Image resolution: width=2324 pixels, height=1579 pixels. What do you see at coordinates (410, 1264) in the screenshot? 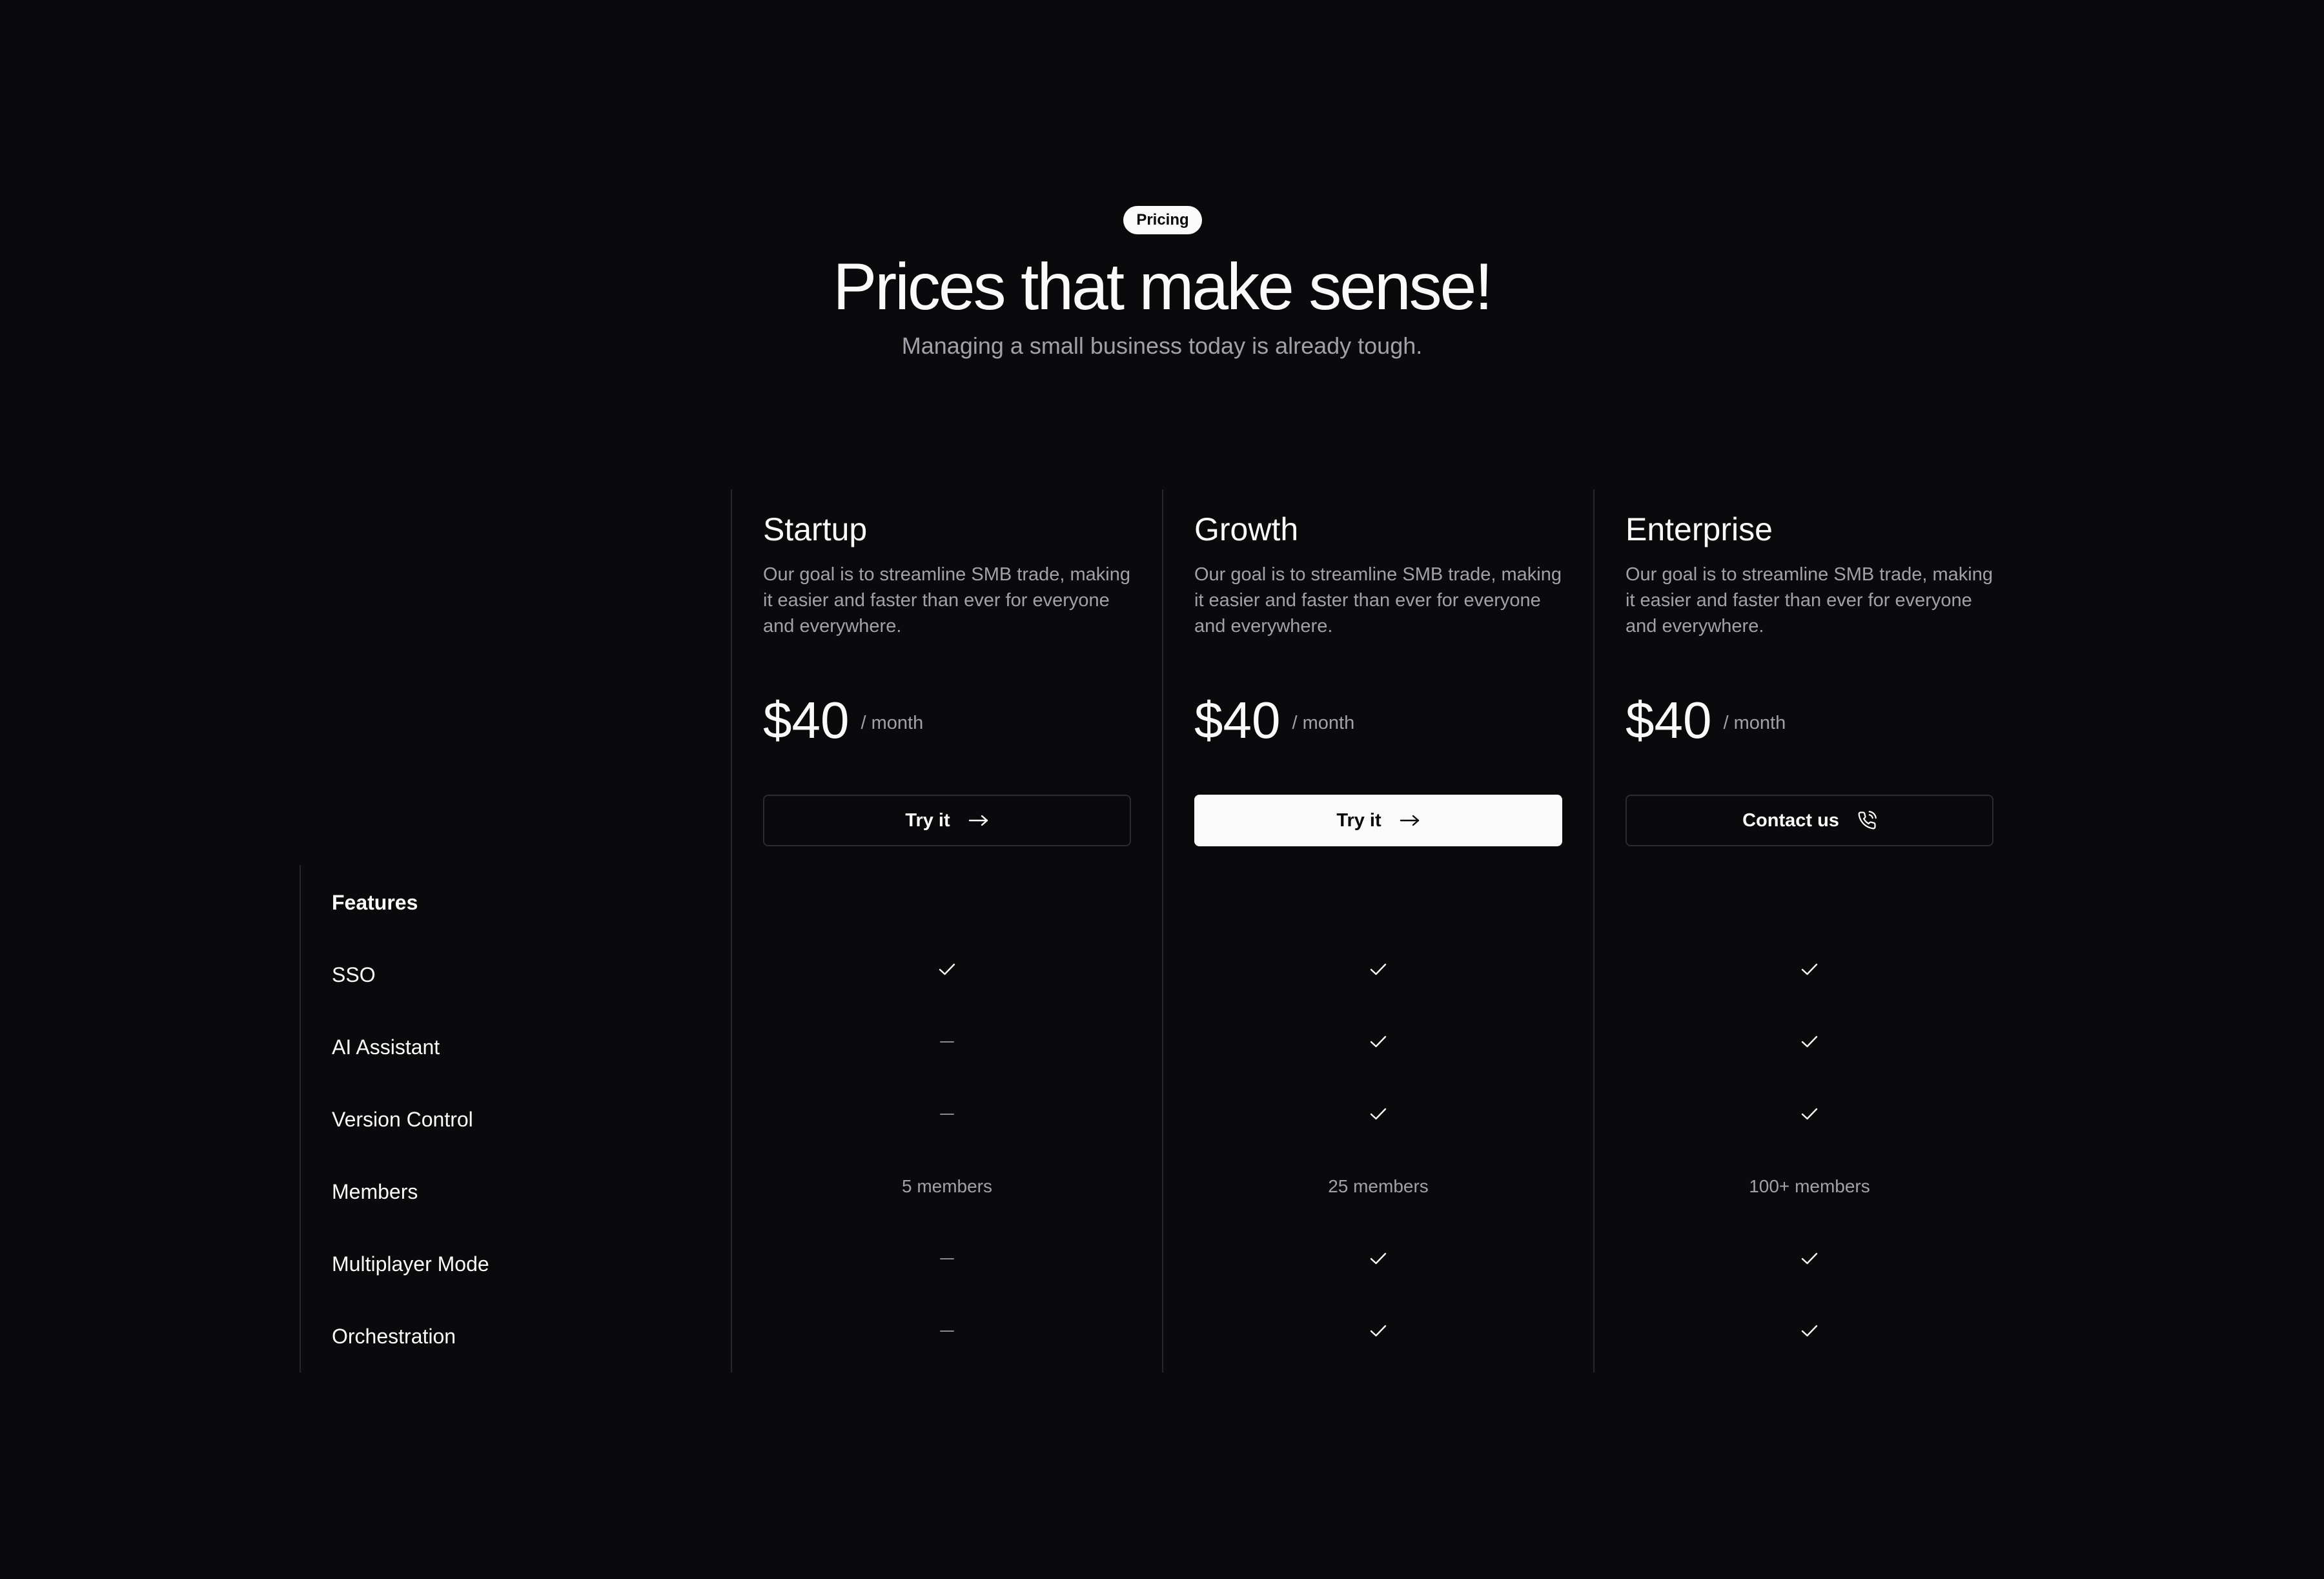
I see `feature-label-multiplayer-mode: Multiplayer Mode` at bounding box center [410, 1264].